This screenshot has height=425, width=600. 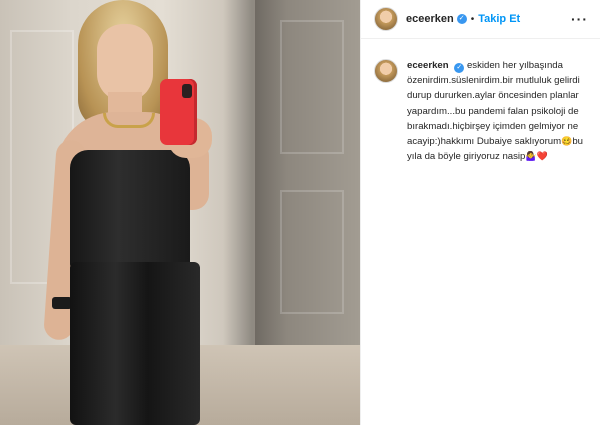 I want to click on post-header: eceerken ✓ • Takip Et ···, so click(x=480, y=19).